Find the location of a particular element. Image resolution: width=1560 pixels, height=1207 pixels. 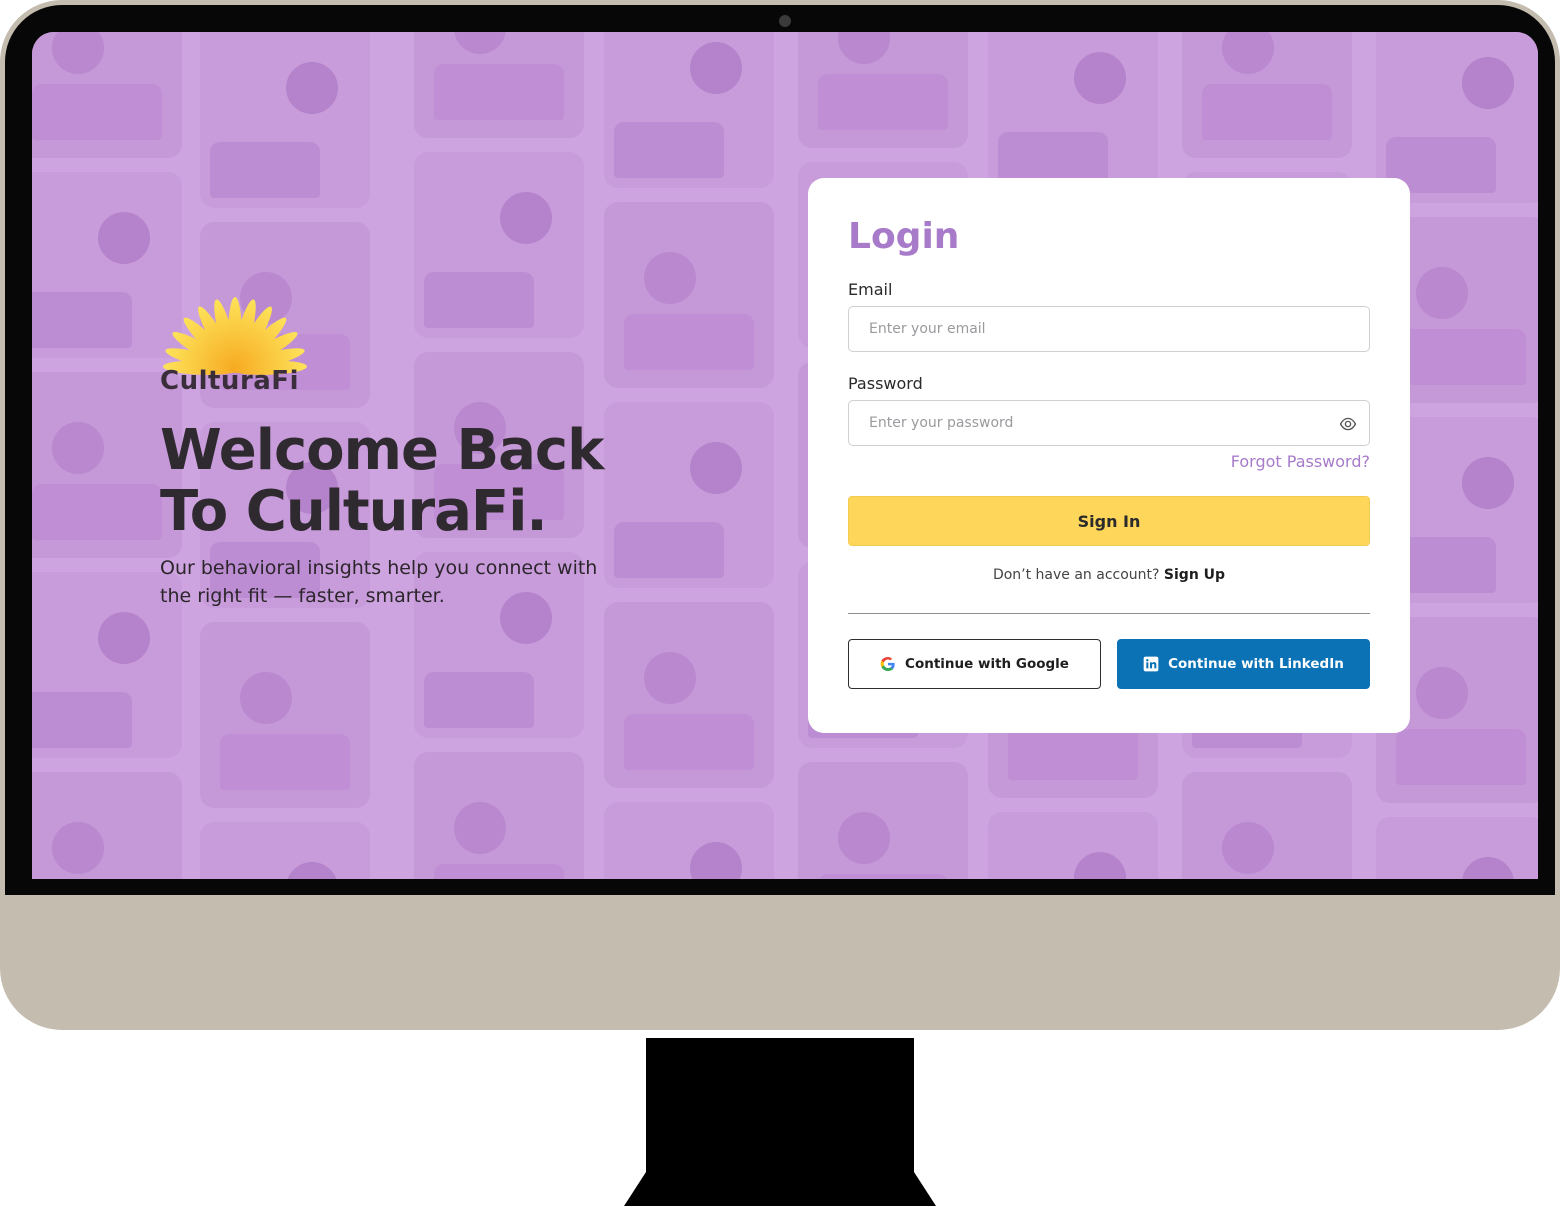

welcome-headline: Welcome Back To CulturaFi. is located at coordinates (440, 481).